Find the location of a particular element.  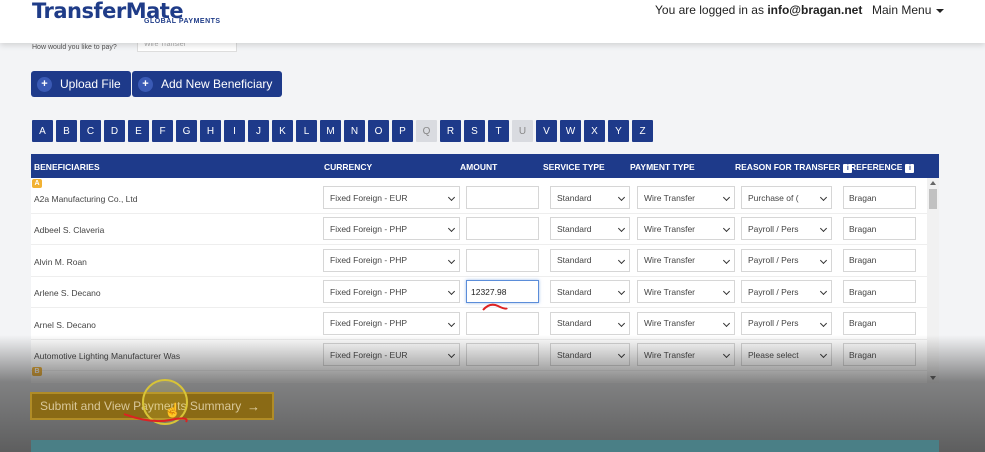

letter-d-button: D is located at coordinates (114, 131).